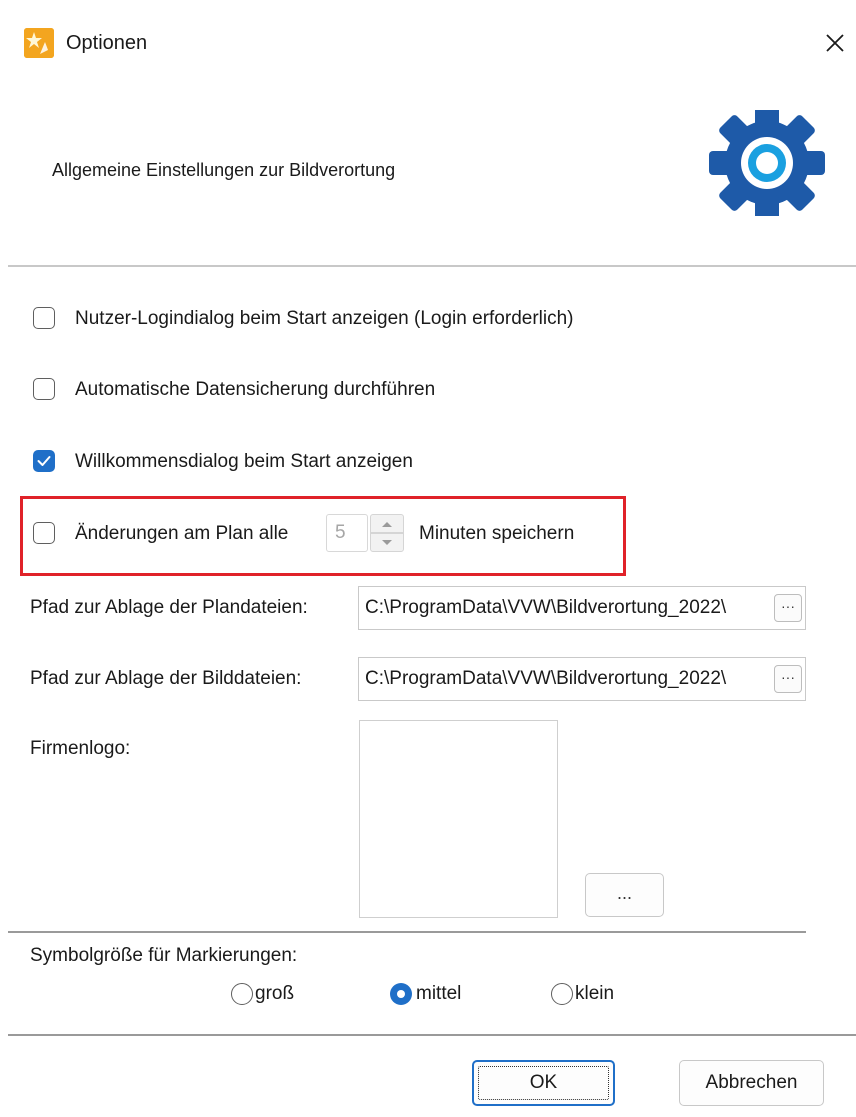  I want to click on focus-ring, so click(543, 1083).